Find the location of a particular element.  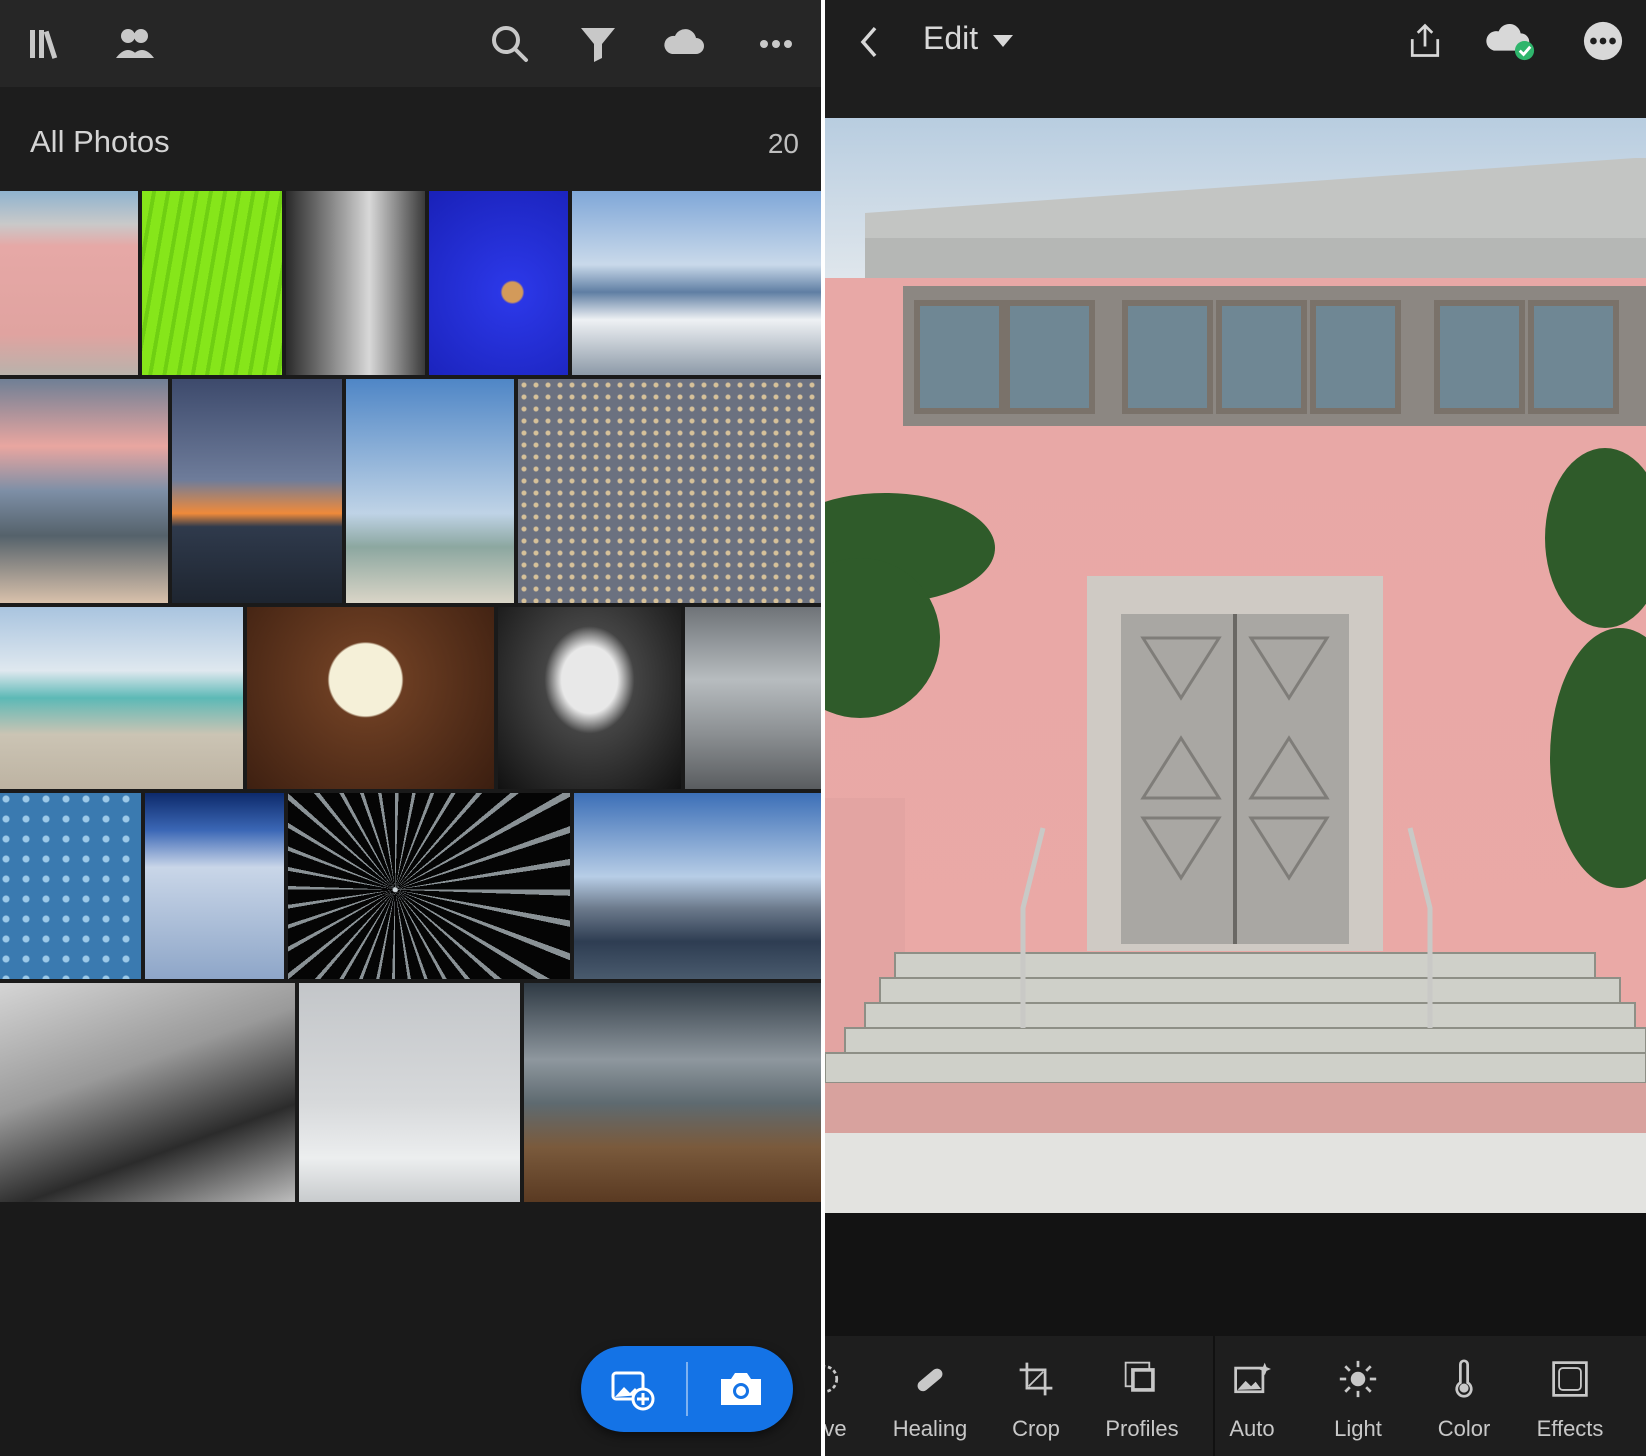

search-icon is located at coordinates (510, 44).